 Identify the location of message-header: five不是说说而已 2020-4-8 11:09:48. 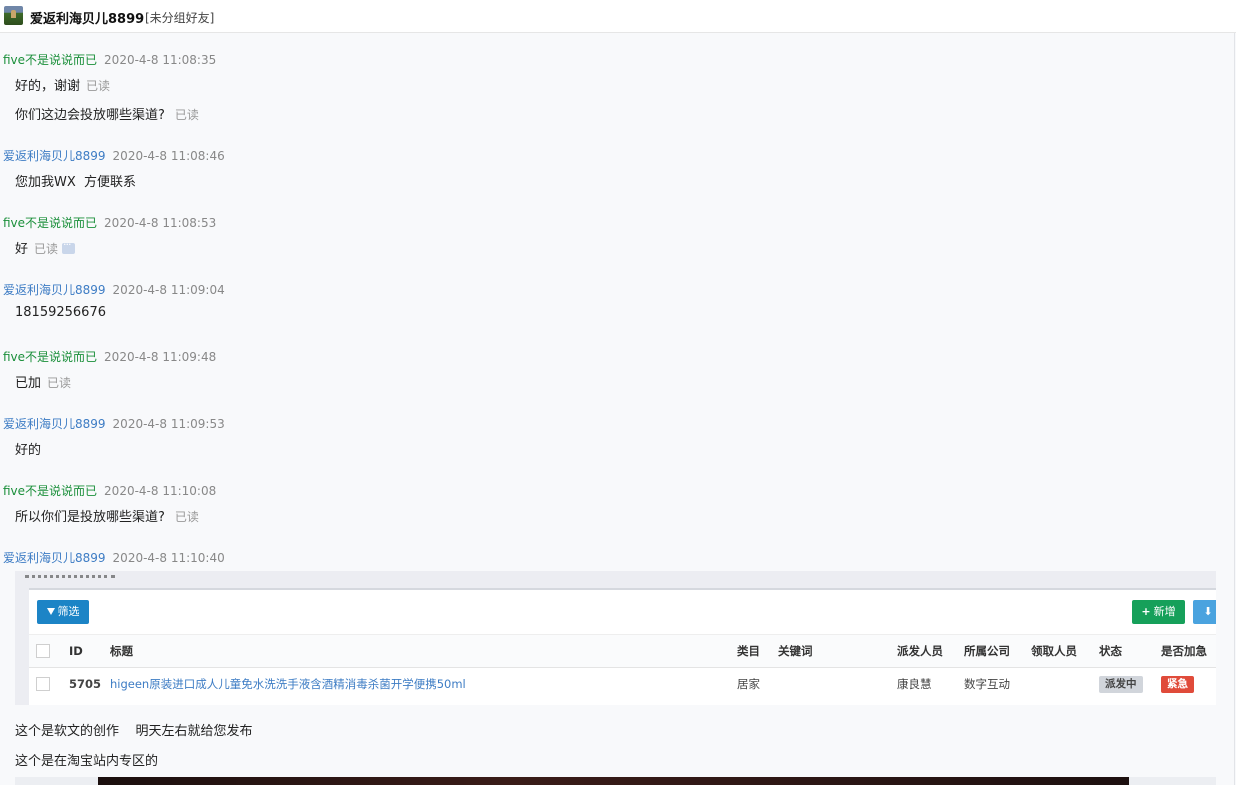
(109, 356).